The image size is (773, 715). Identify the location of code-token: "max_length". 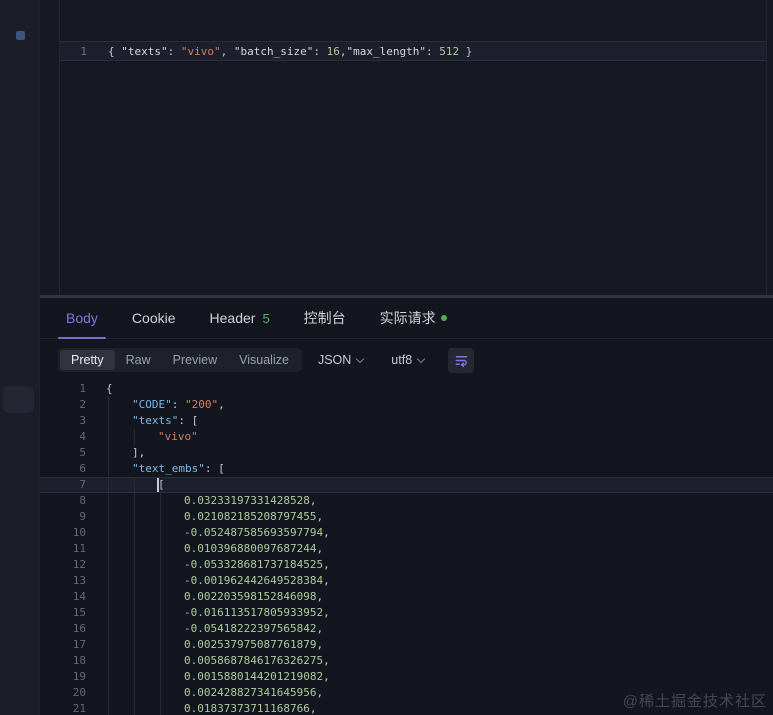
(386, 51).